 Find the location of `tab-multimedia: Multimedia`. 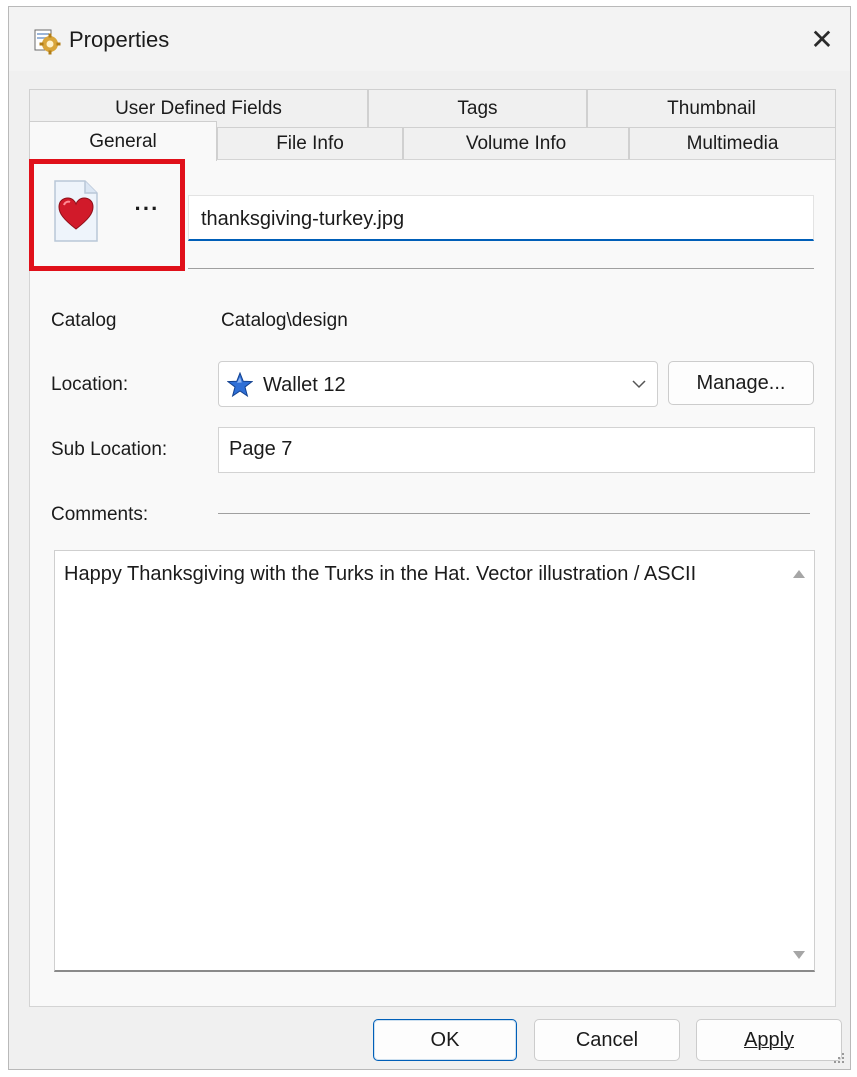

tab-multimedia: Multimedia is located at coordinates (732, 143).